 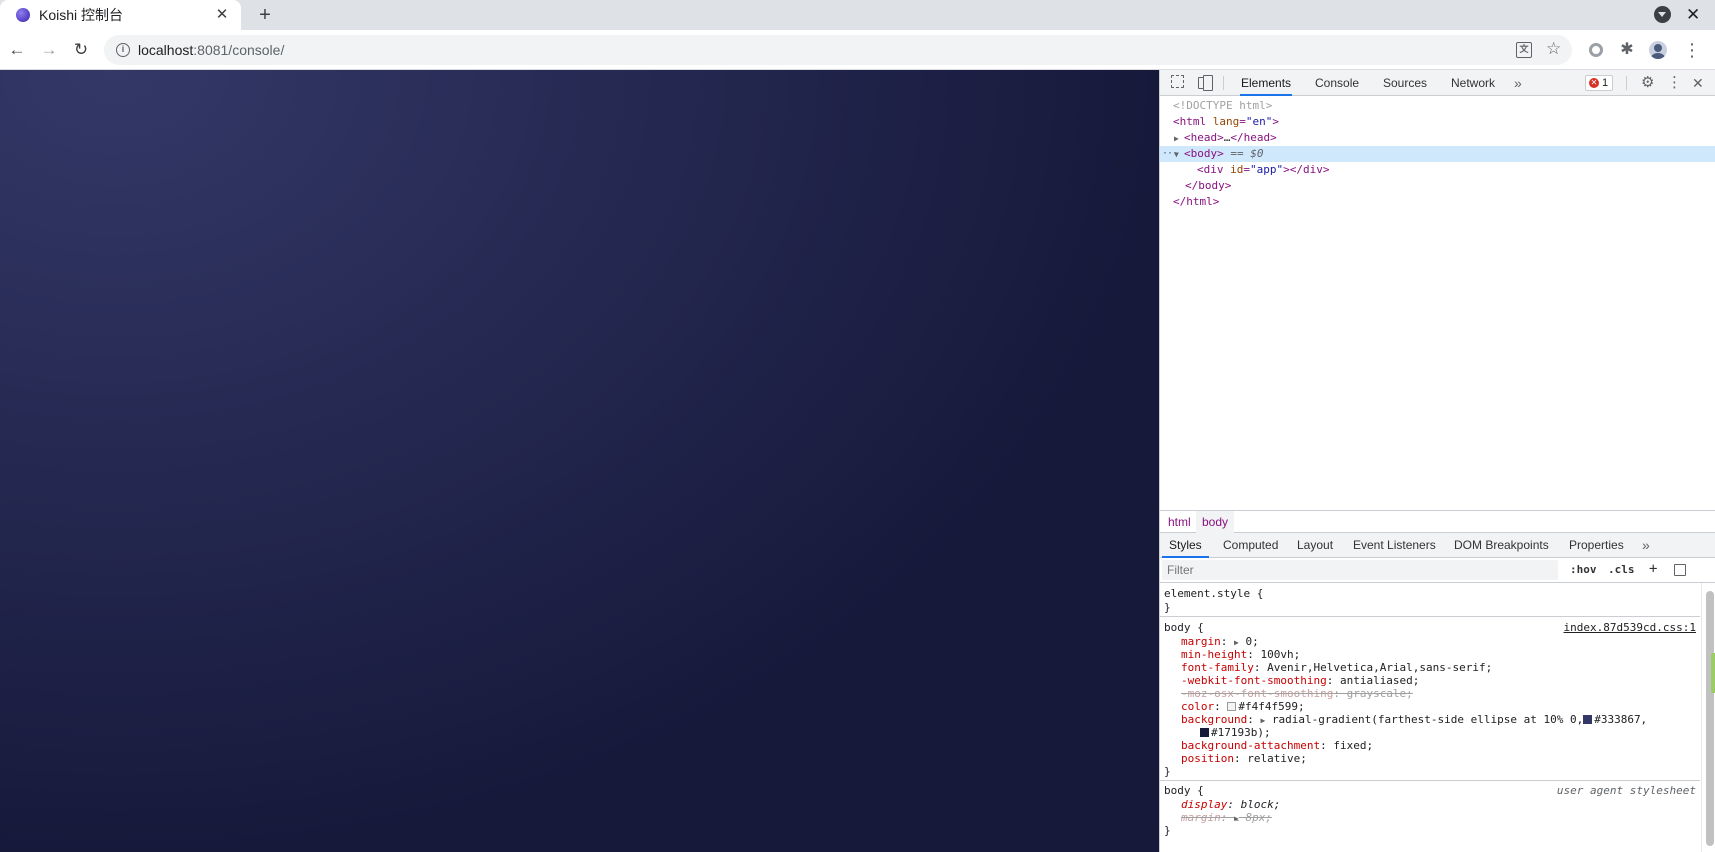 What do you see at coordinates (1662, 14) in the screenshot?
I see `tab-search-icon` at bounding box center [1662, 14].